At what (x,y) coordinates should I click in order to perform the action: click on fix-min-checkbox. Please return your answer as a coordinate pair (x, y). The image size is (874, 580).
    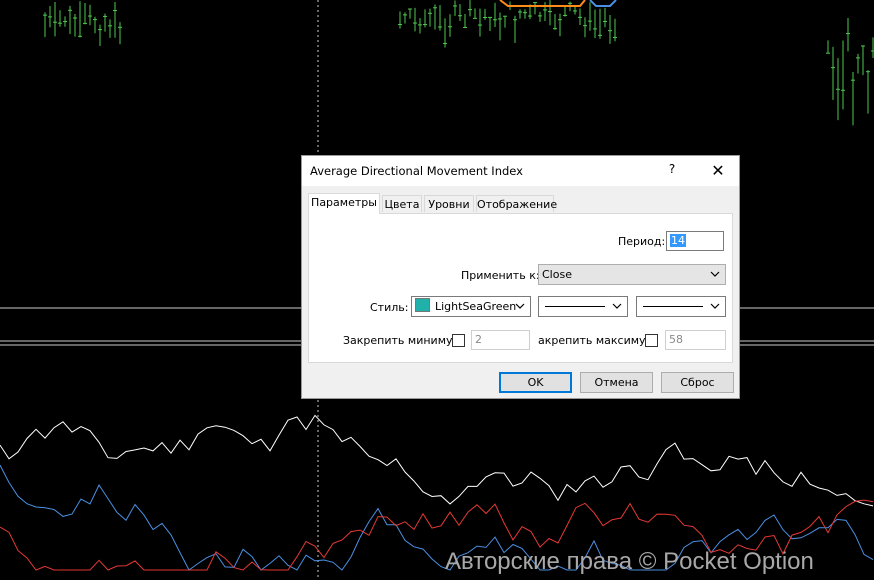
    Looking at the image, I should click on (458, 340).